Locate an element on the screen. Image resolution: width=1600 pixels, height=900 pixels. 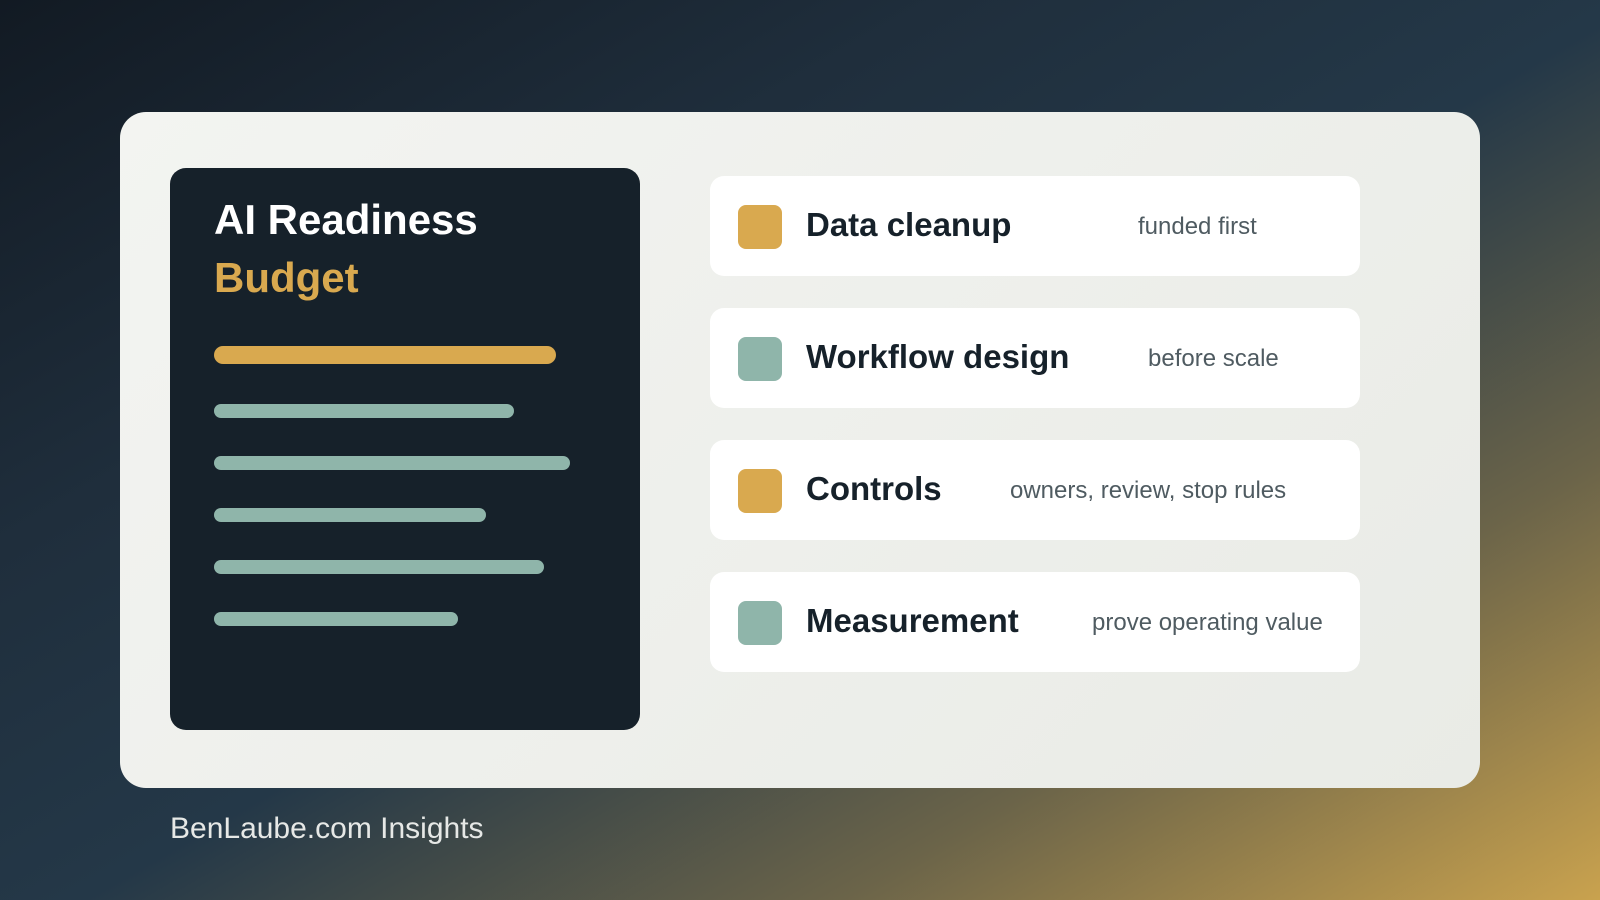
item-data-cleanup: Data cleanup funded first is located at coordinates (1035, 226).